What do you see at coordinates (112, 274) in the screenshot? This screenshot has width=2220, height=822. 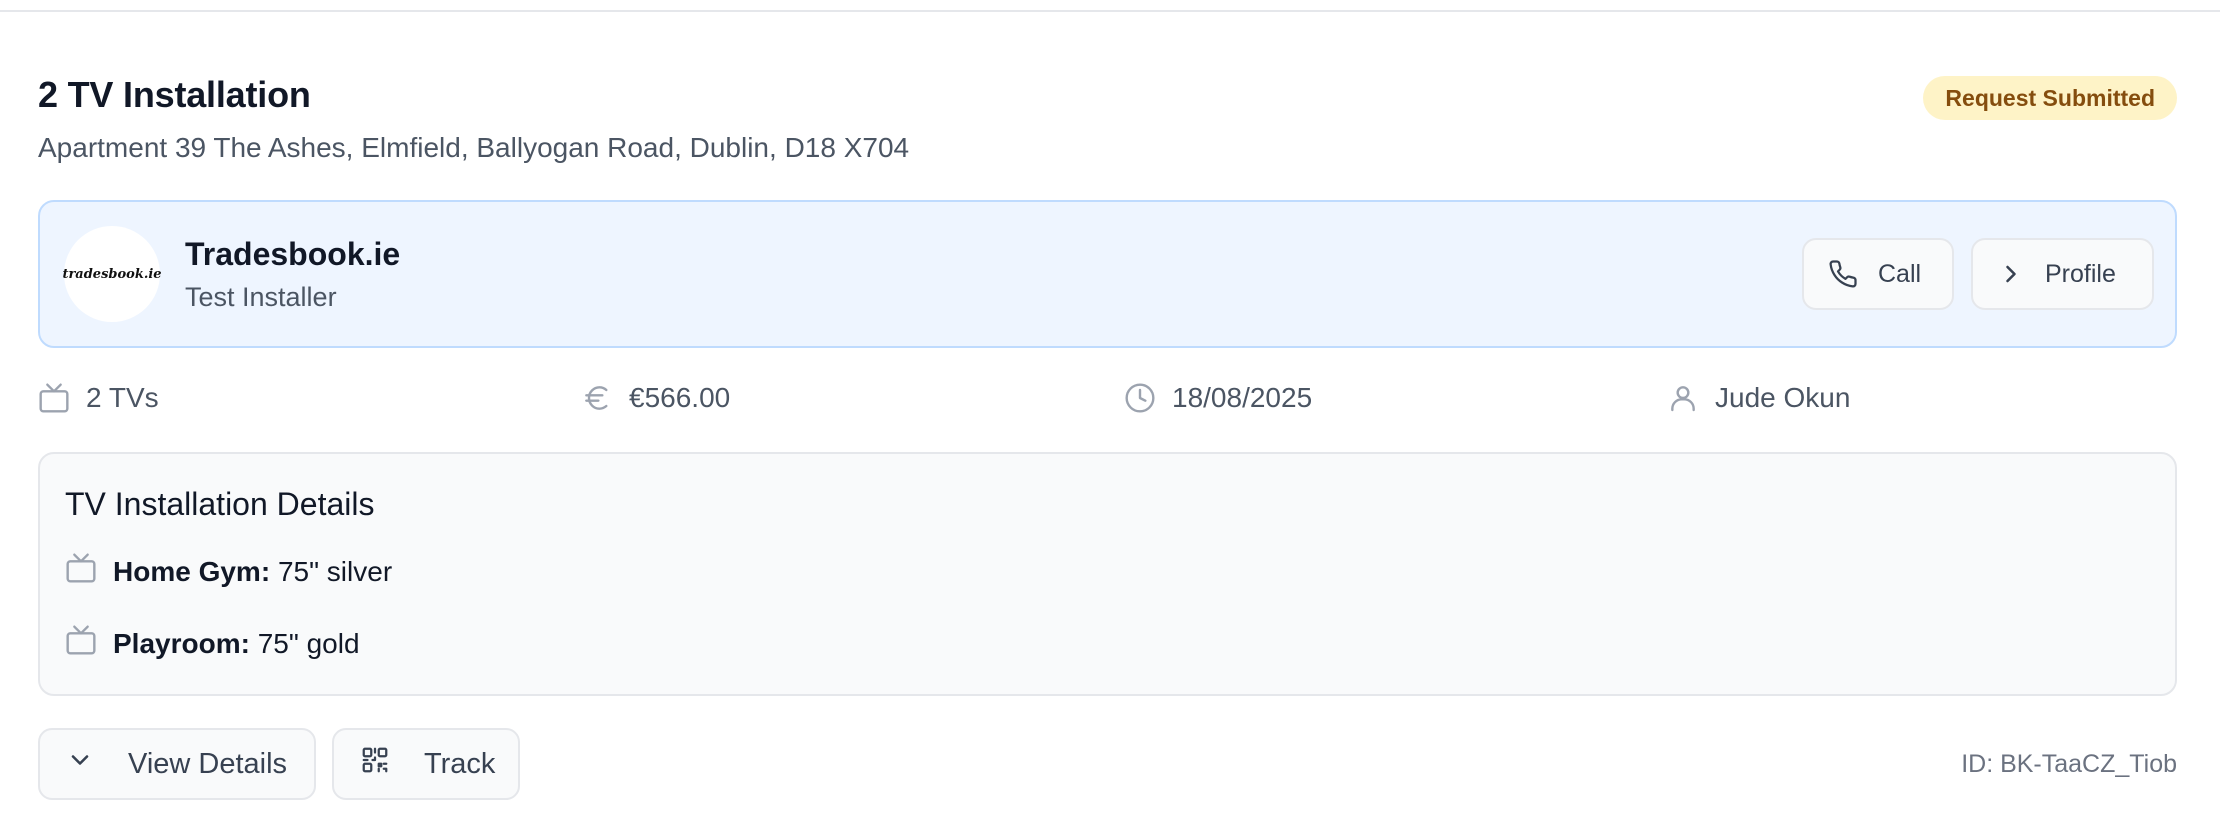 I see `provider-logo: tradesbook.ie` at bounding box center [112, 274].